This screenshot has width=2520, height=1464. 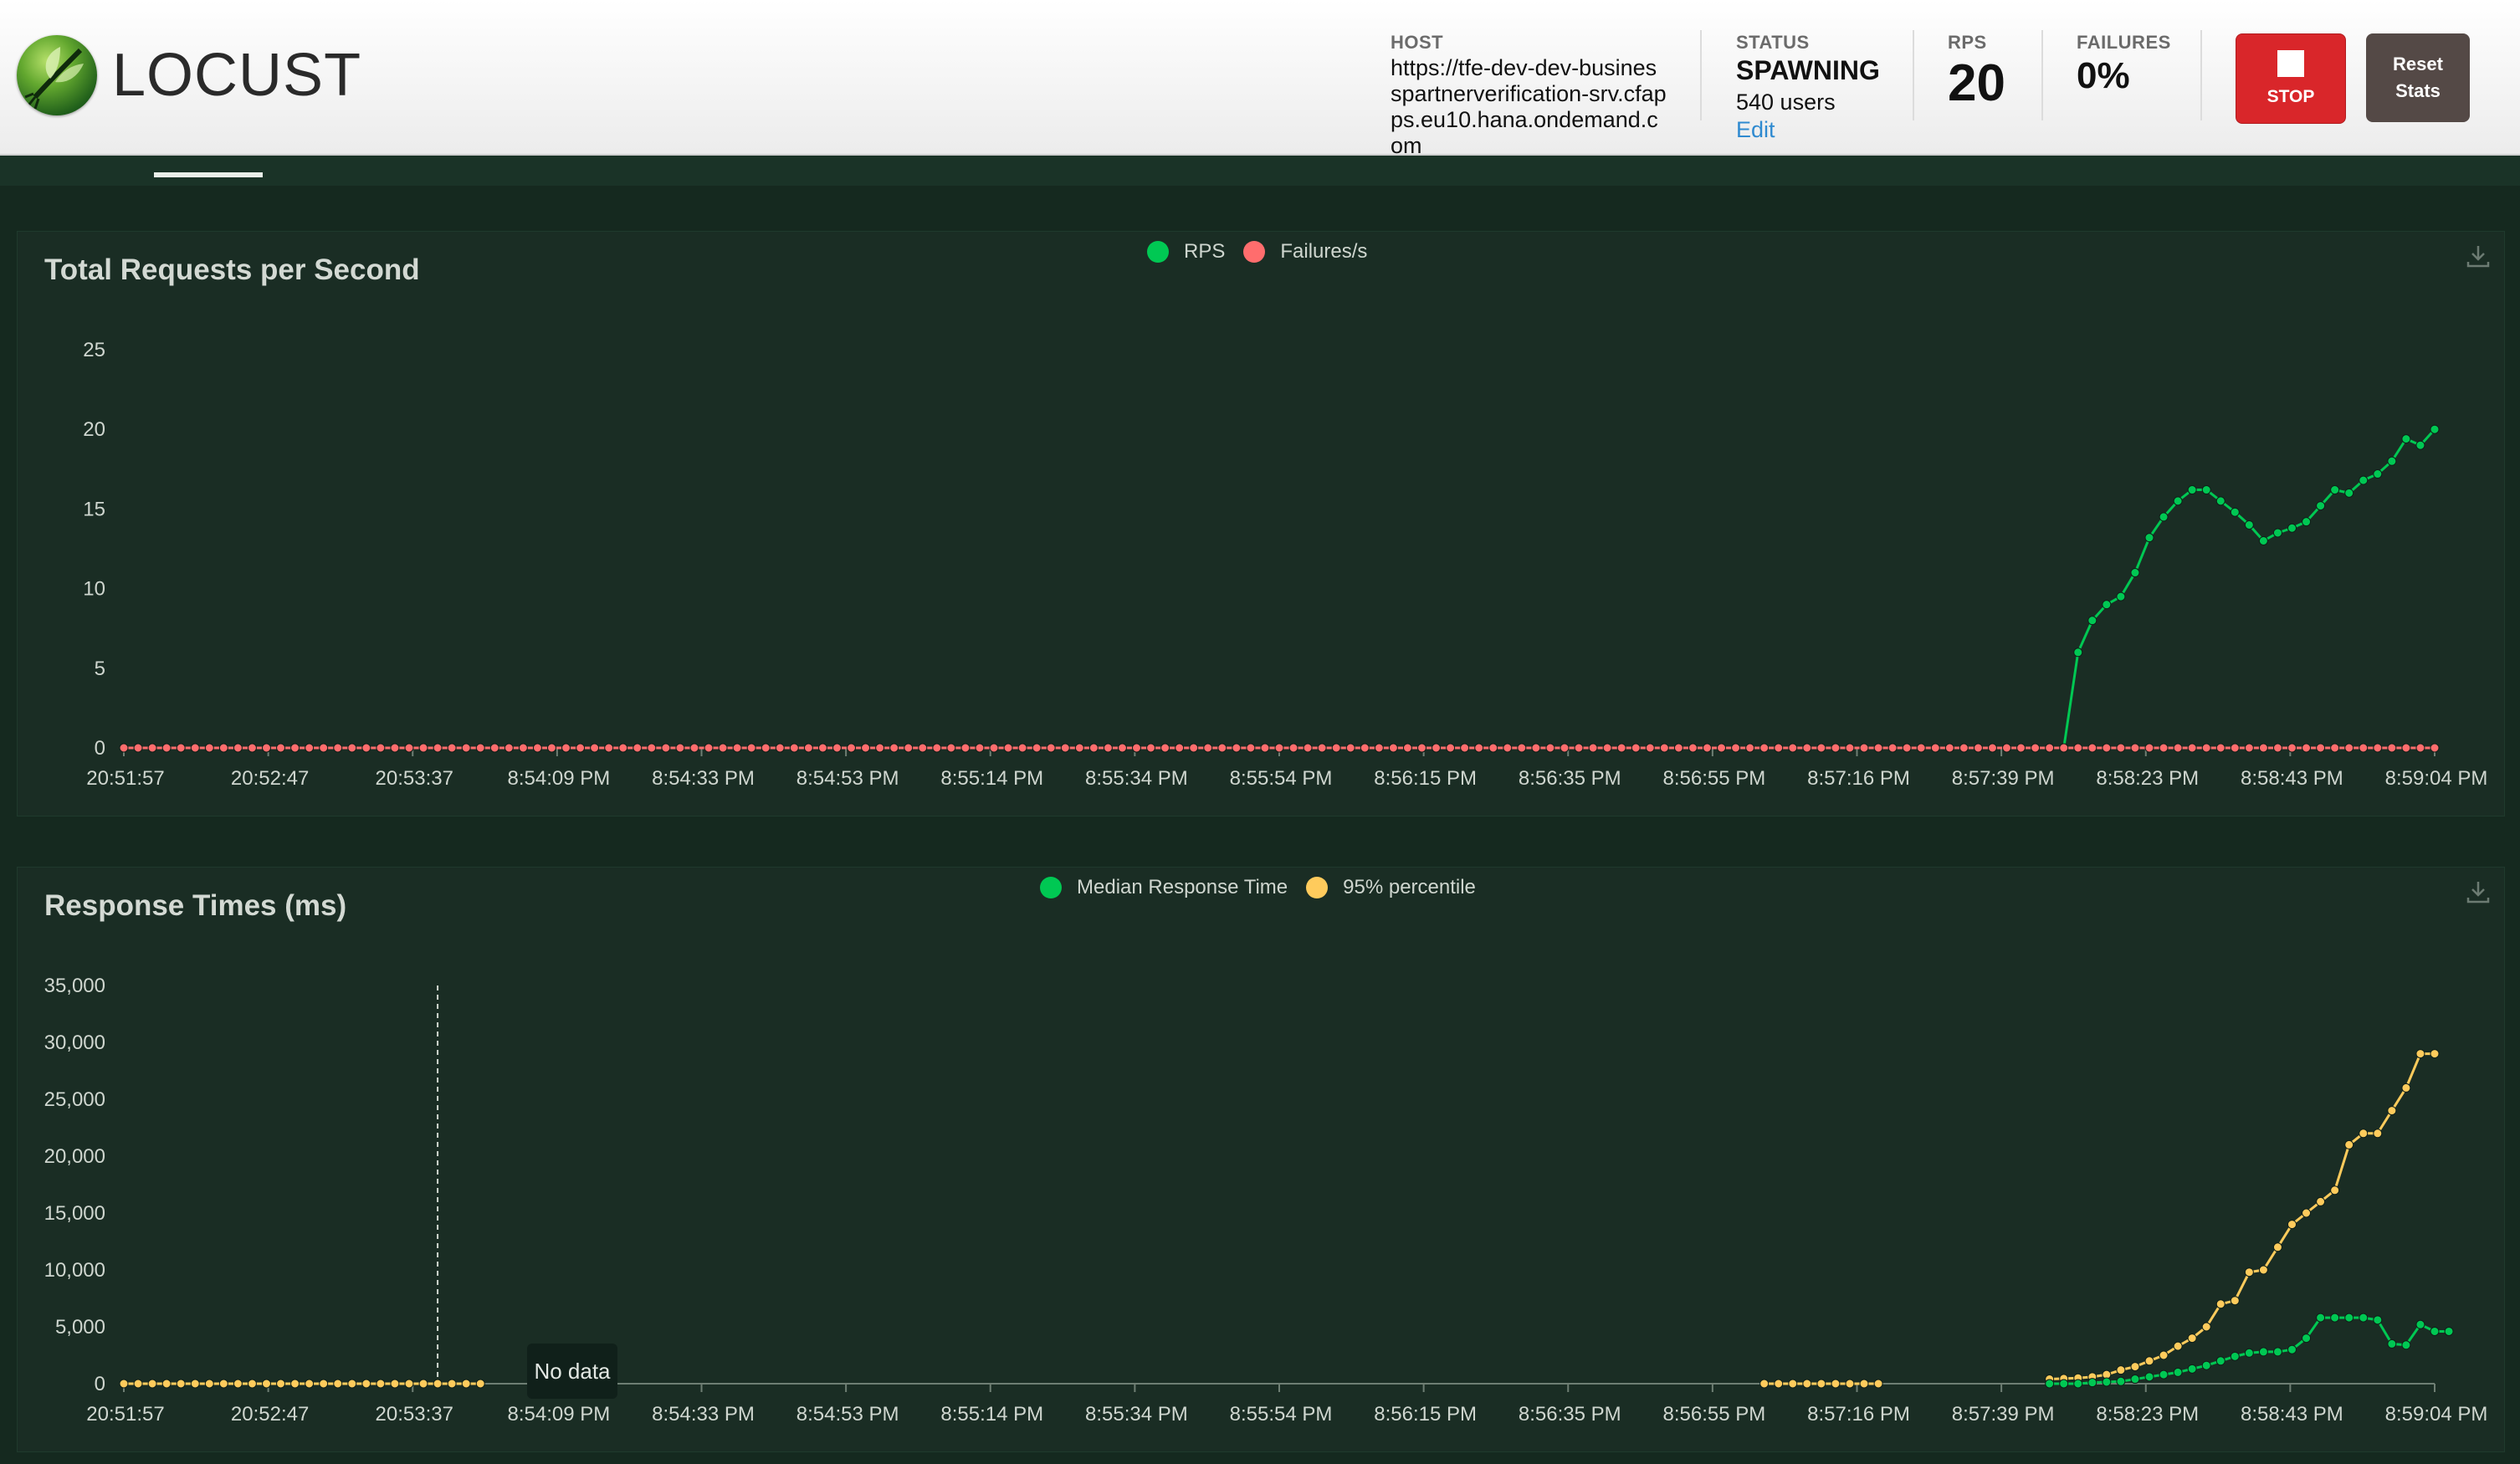 What do you see at coordinates (1808, 130) in the screenshot?
I see `edit-link: Edit` at bounding box center [1808, 130].